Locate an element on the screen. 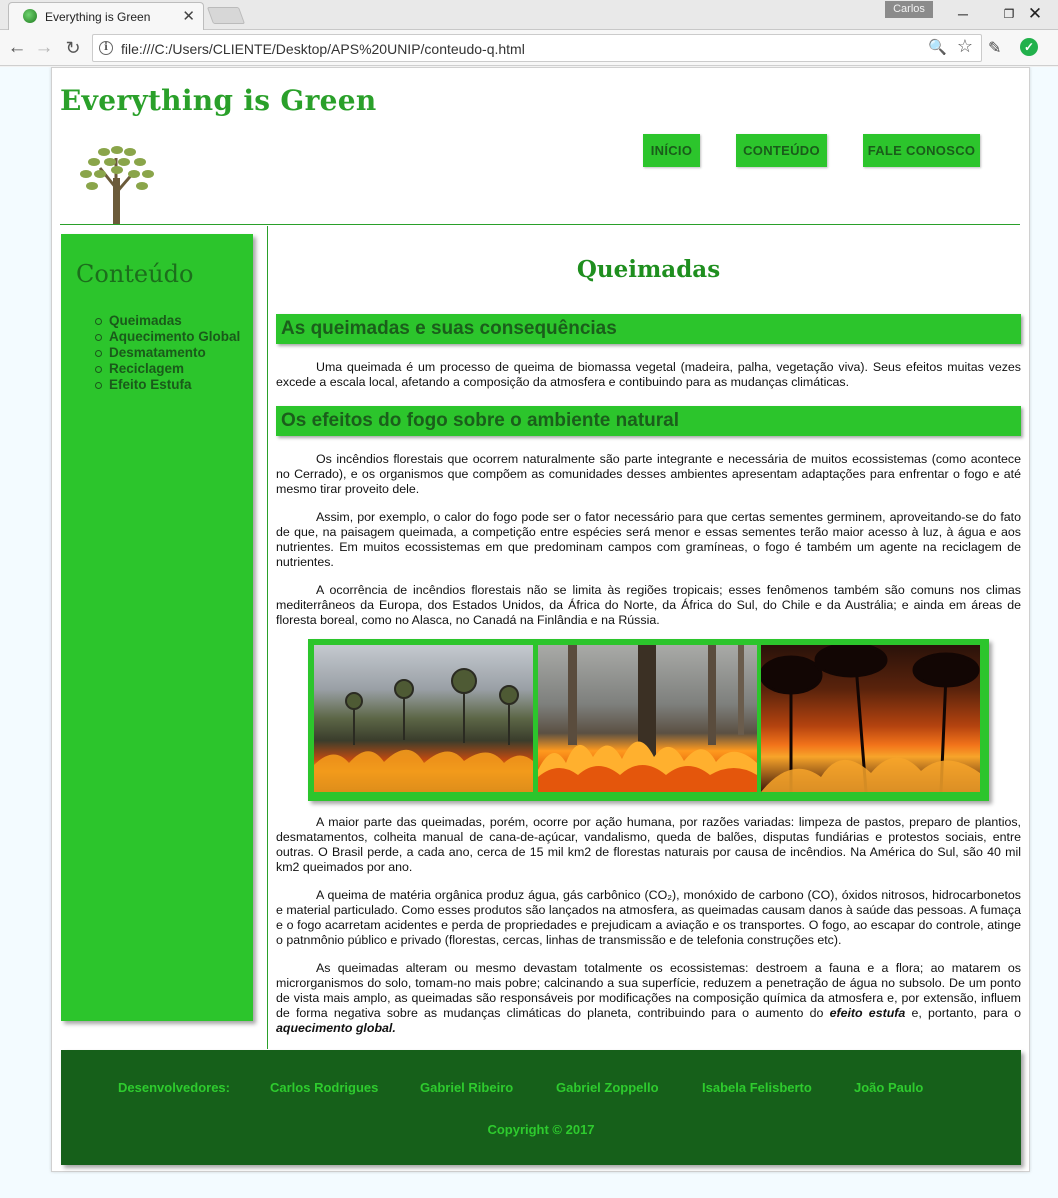 The image size is (1058, 1198). new-tab-button is located at coordinates (226, 15).